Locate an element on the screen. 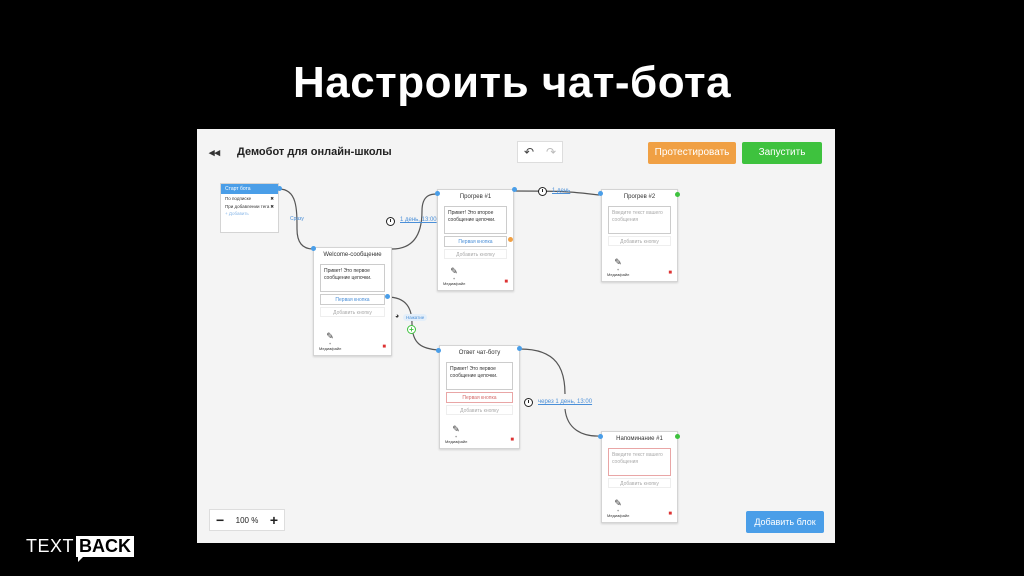 The height and width of the screenshot is (576, 1024). add-link-icon: + is located at coordinates (411, 329).